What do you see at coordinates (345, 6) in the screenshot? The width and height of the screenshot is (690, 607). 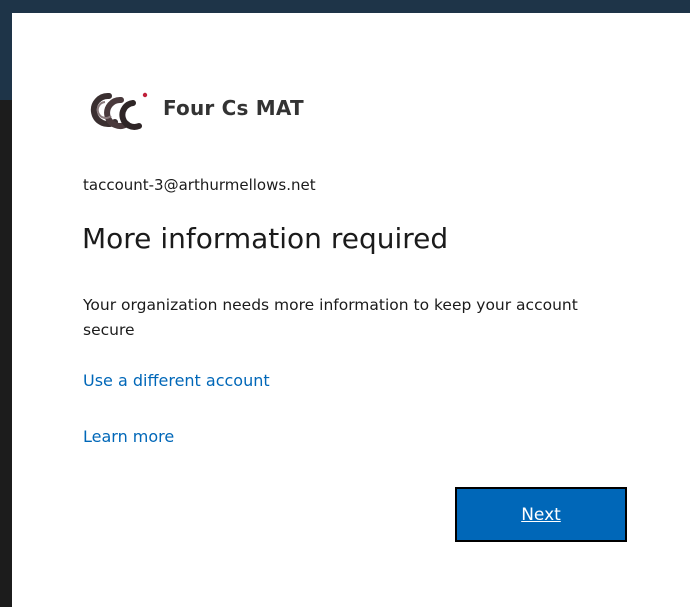 I see `backdrop-top` at bounding box center [345, 6].